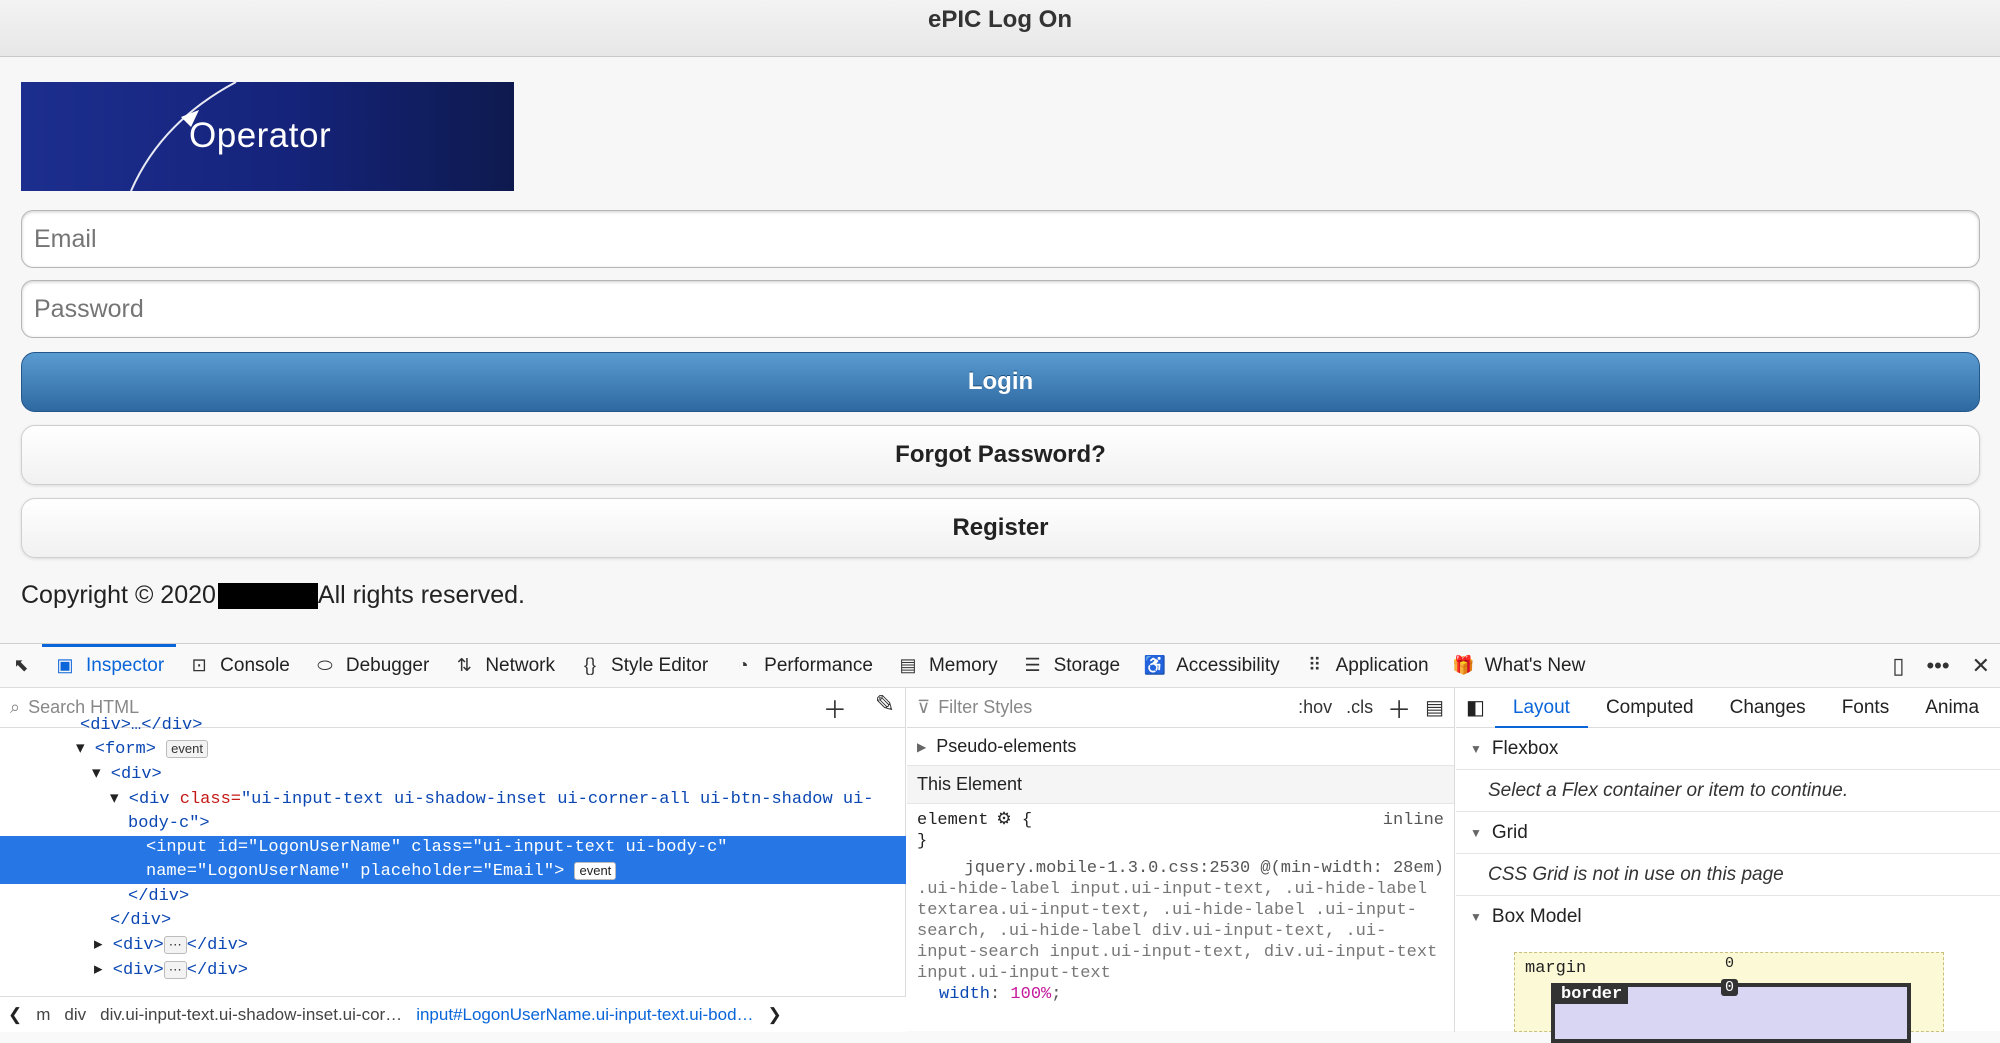 Image resolution: width=2000 pixels, height=1043 pixels. Describe the element at coordinates (1180, 785) in the screenshot. I see `this-element-header: This Element` at that location.